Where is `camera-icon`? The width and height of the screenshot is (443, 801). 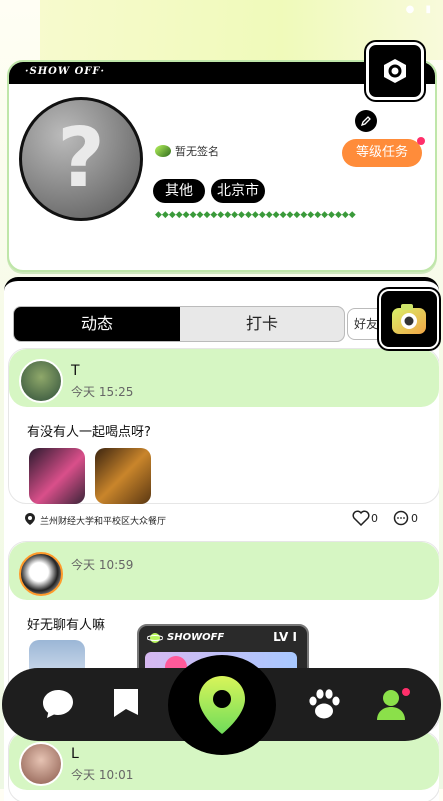 camera-icon is located at coordinates (409, 319).